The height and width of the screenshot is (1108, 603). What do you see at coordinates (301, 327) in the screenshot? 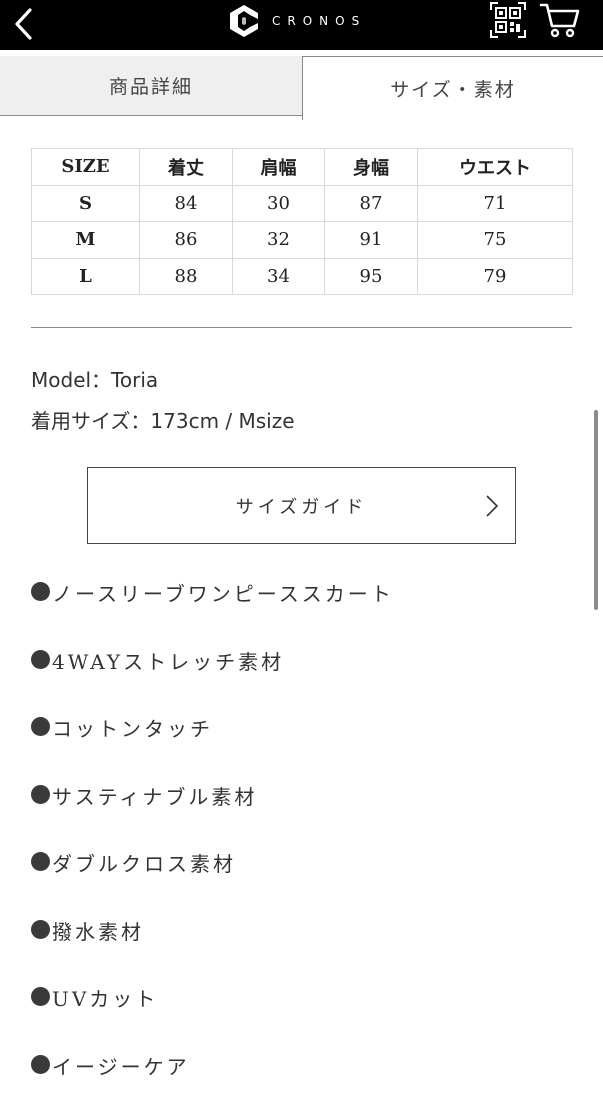
I see `section-divider` at bounding box center [301, 327].